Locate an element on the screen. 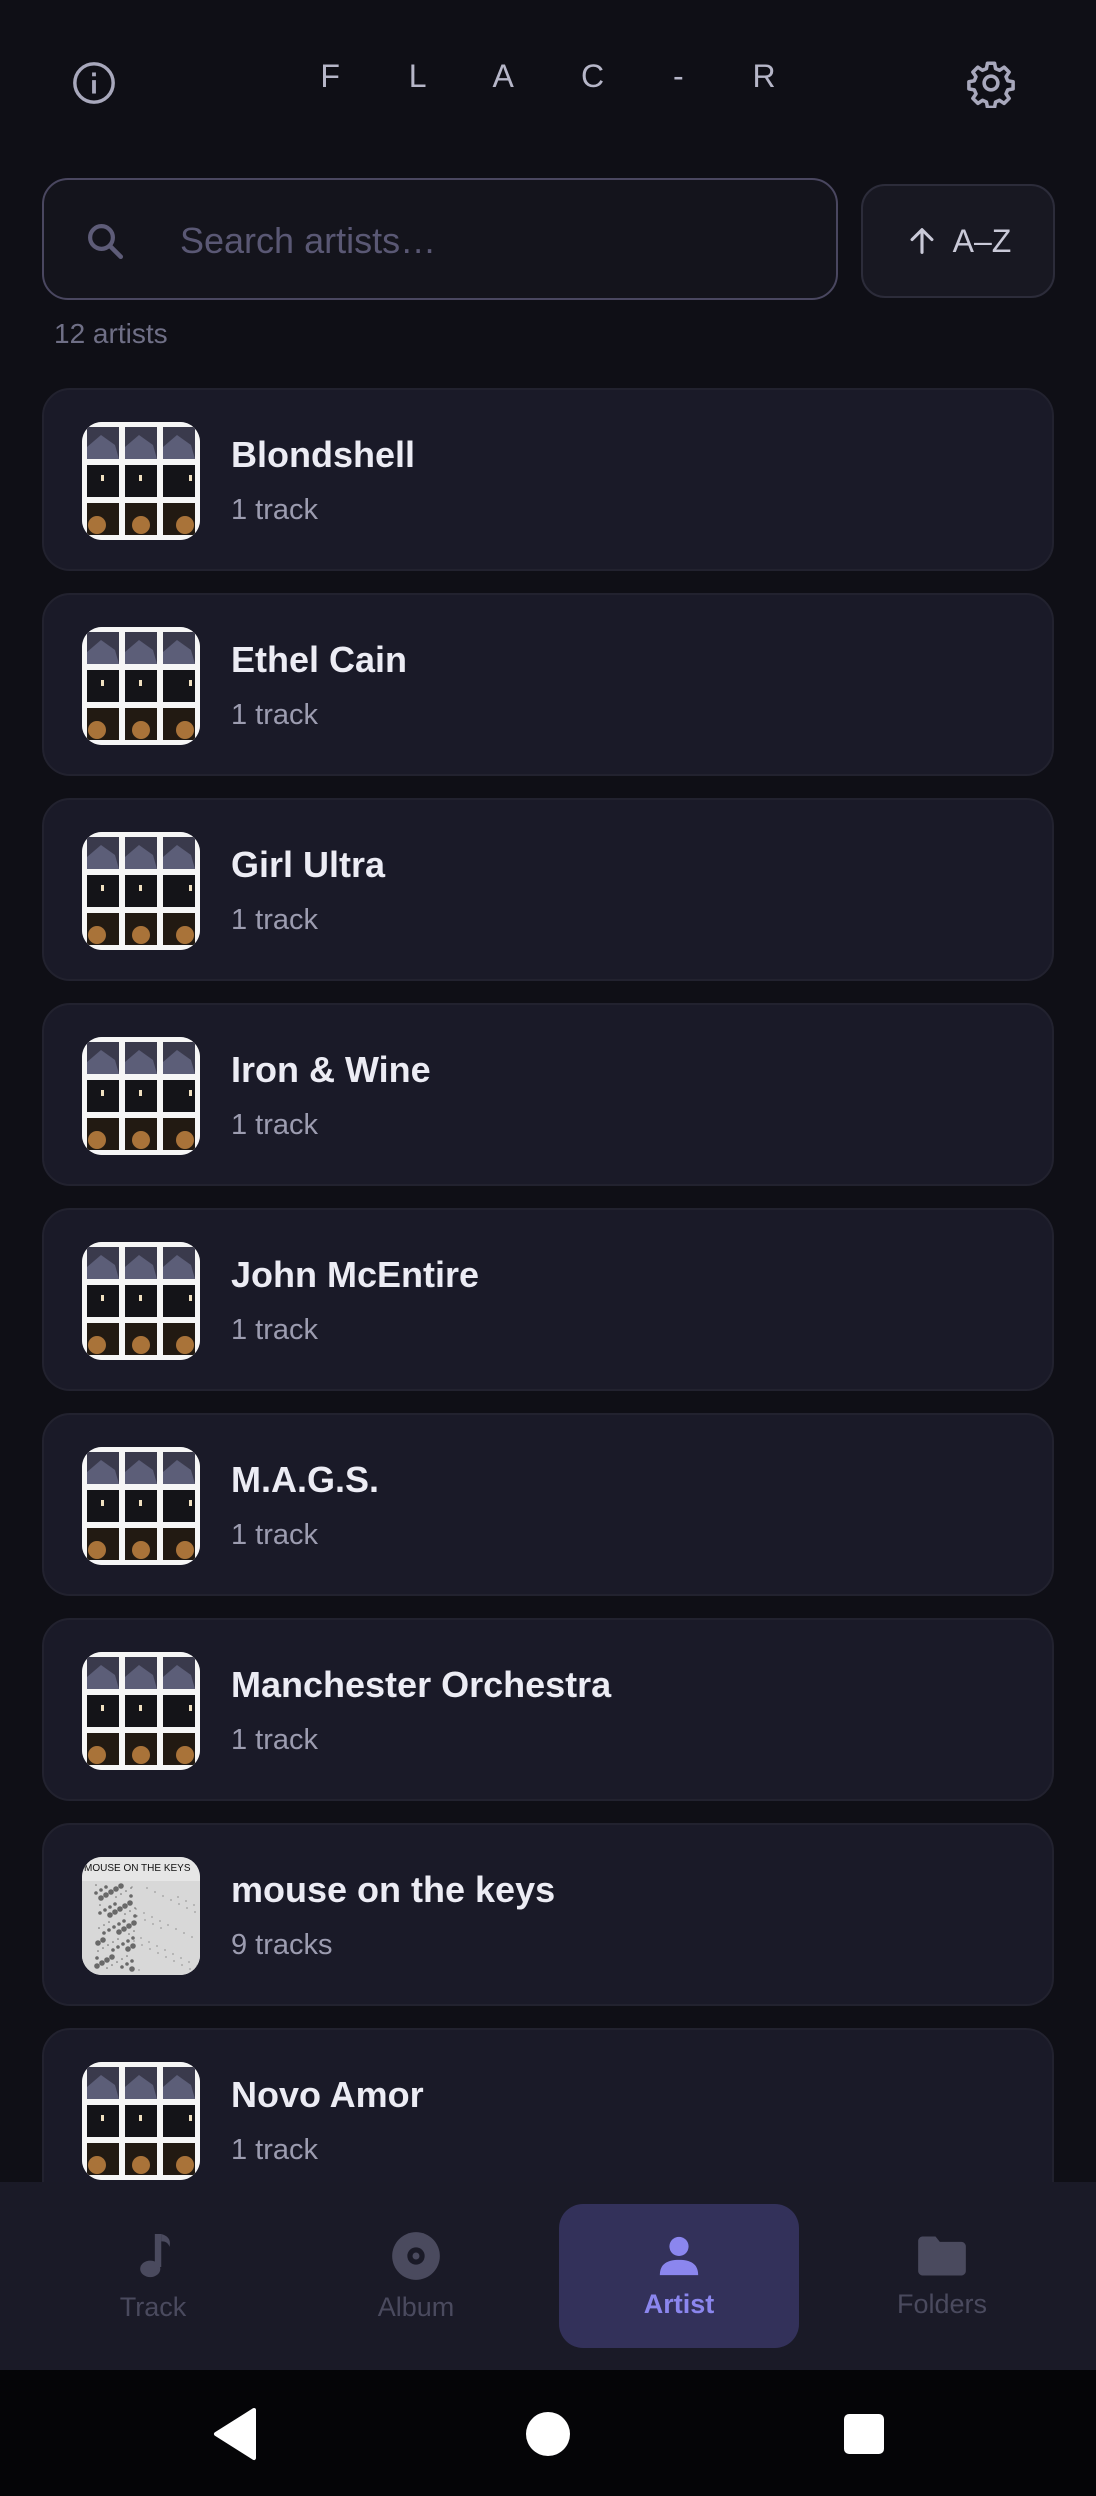 This screenshot has width=1096, height=2496. artist-name: Manchester Orchestra is located at coordinates (421, 1684).